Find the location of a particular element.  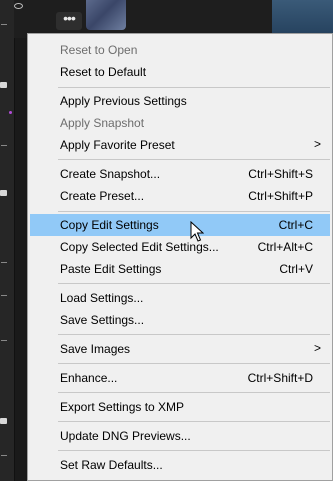

menu-item-reset-to-open: Reset to Open is located at coordinates (180, 50).